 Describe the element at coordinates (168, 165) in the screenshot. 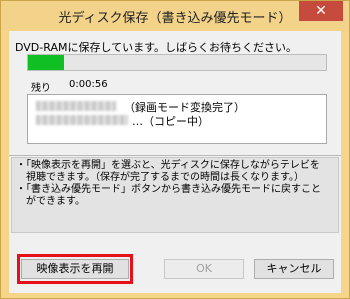

I see `info-line: ・「映像表示を再開」を選ぶと、光ディスクに保存しながらテレビを` at that location.